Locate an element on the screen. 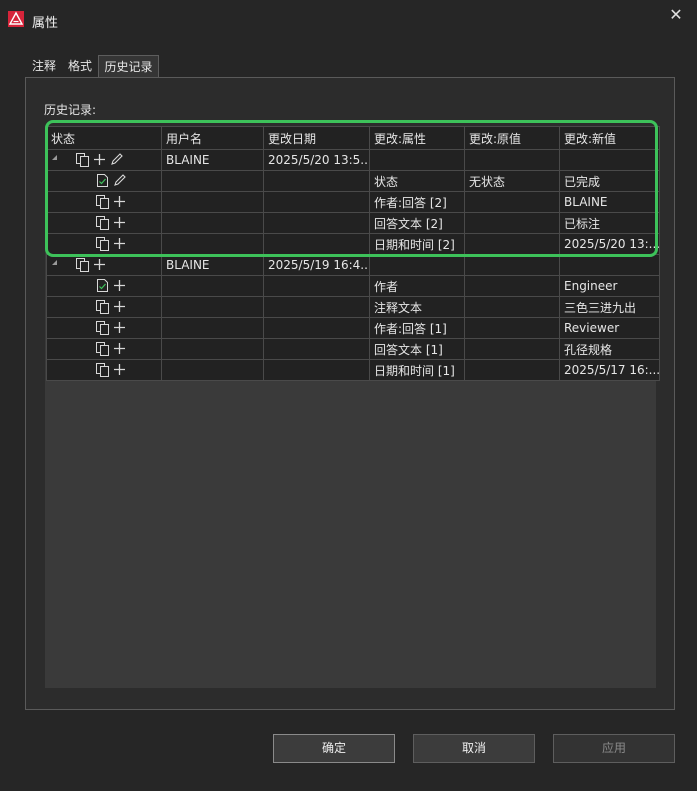 This screenshot has height=791, width=697. history-row: 回答文本 [1] 孔径规格 is located at coordinates (353, 349).